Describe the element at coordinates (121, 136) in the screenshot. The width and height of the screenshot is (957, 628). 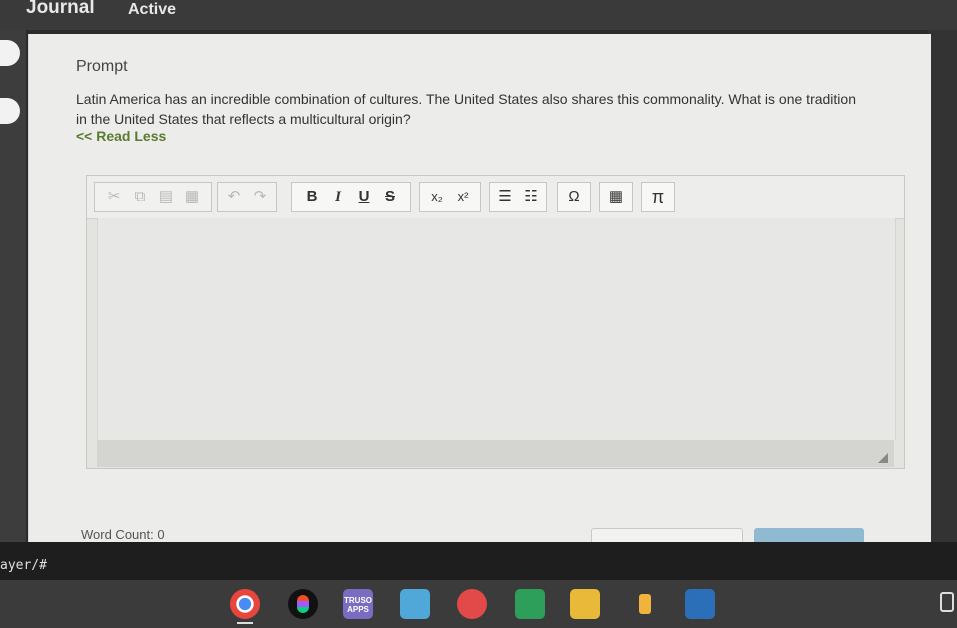
I see `read-less-link: << Read Less` at that location.